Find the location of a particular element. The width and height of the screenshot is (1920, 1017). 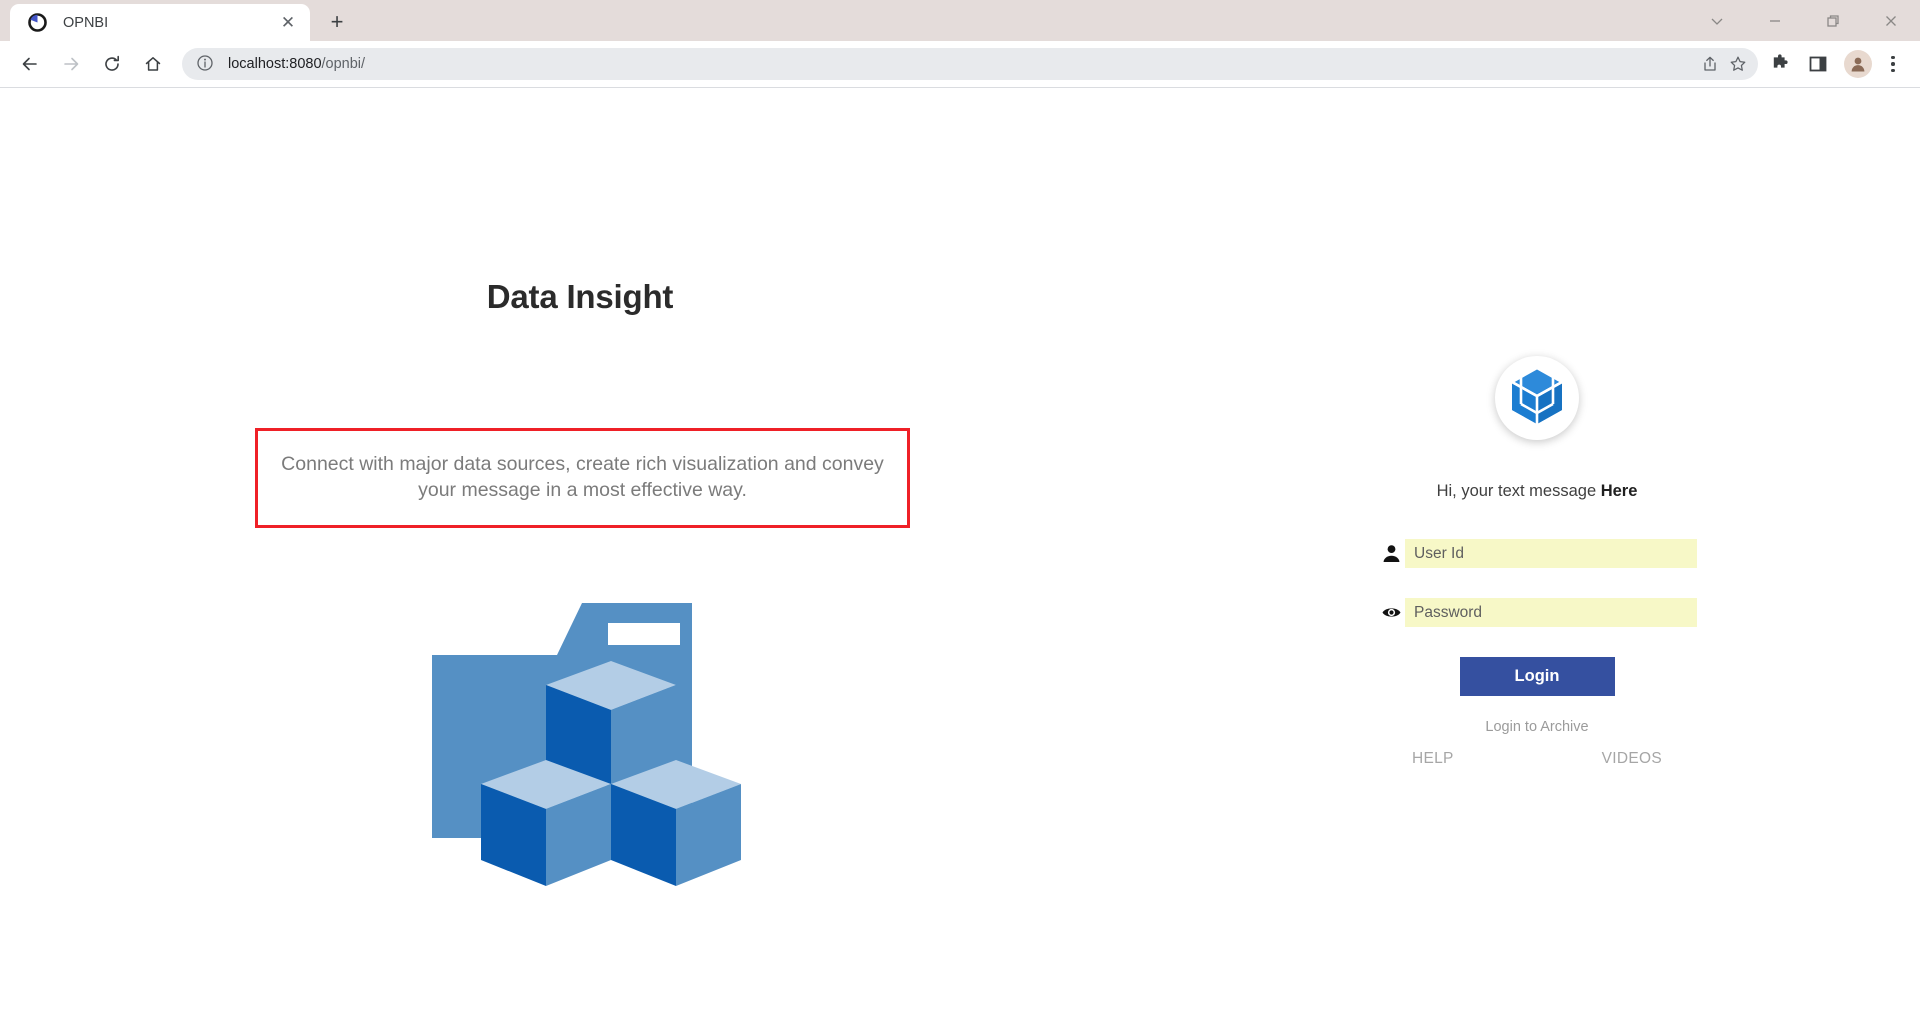

reload-icon is located at coordinates (112, 64).